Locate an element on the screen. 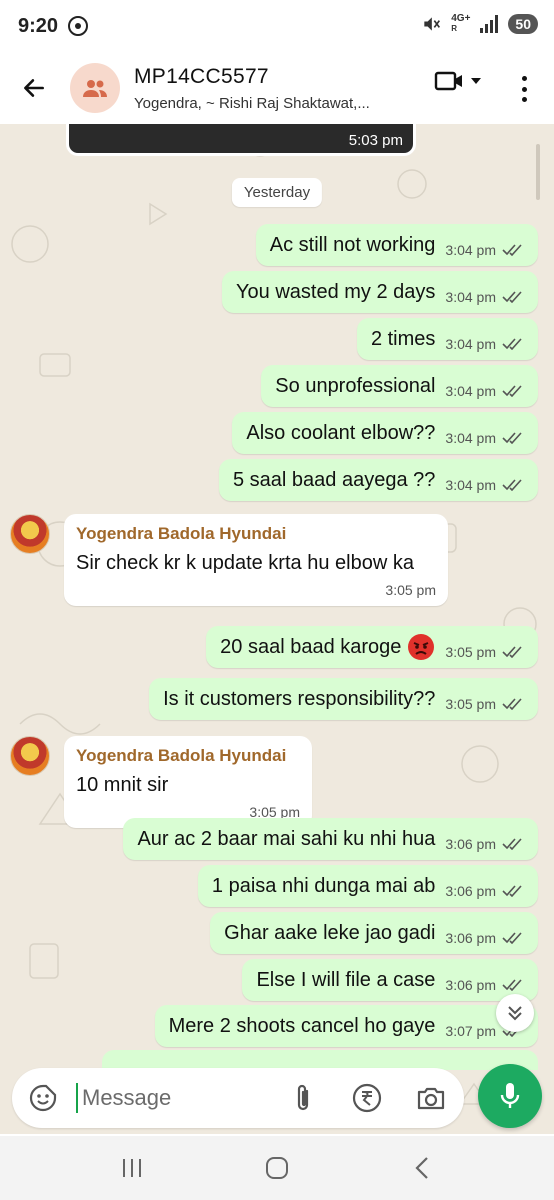 Image resolution: width=554 pixels, height=1200 pixels. recents-button is located at coordinates (132, 1168).